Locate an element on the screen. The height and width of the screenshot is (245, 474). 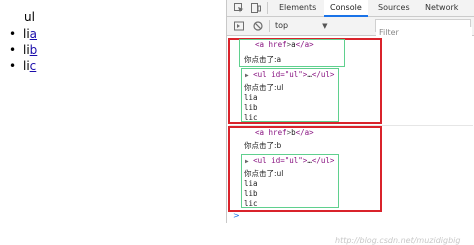
list-item: lib is located at coordinates (23, 50).